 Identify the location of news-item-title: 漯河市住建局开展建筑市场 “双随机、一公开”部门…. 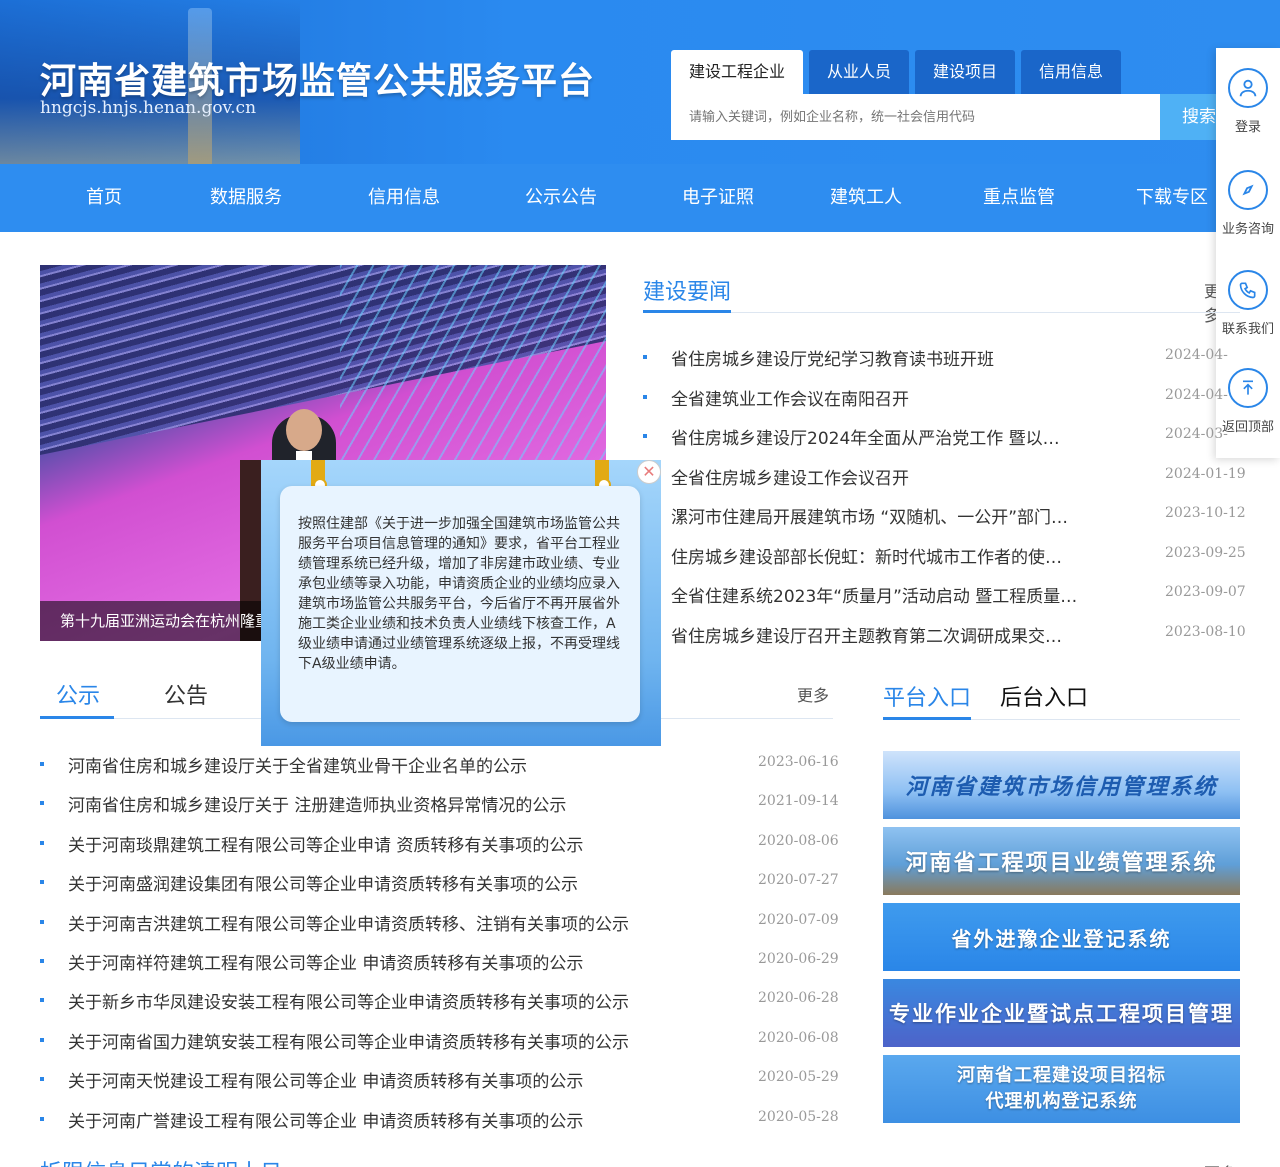
(870, 518).